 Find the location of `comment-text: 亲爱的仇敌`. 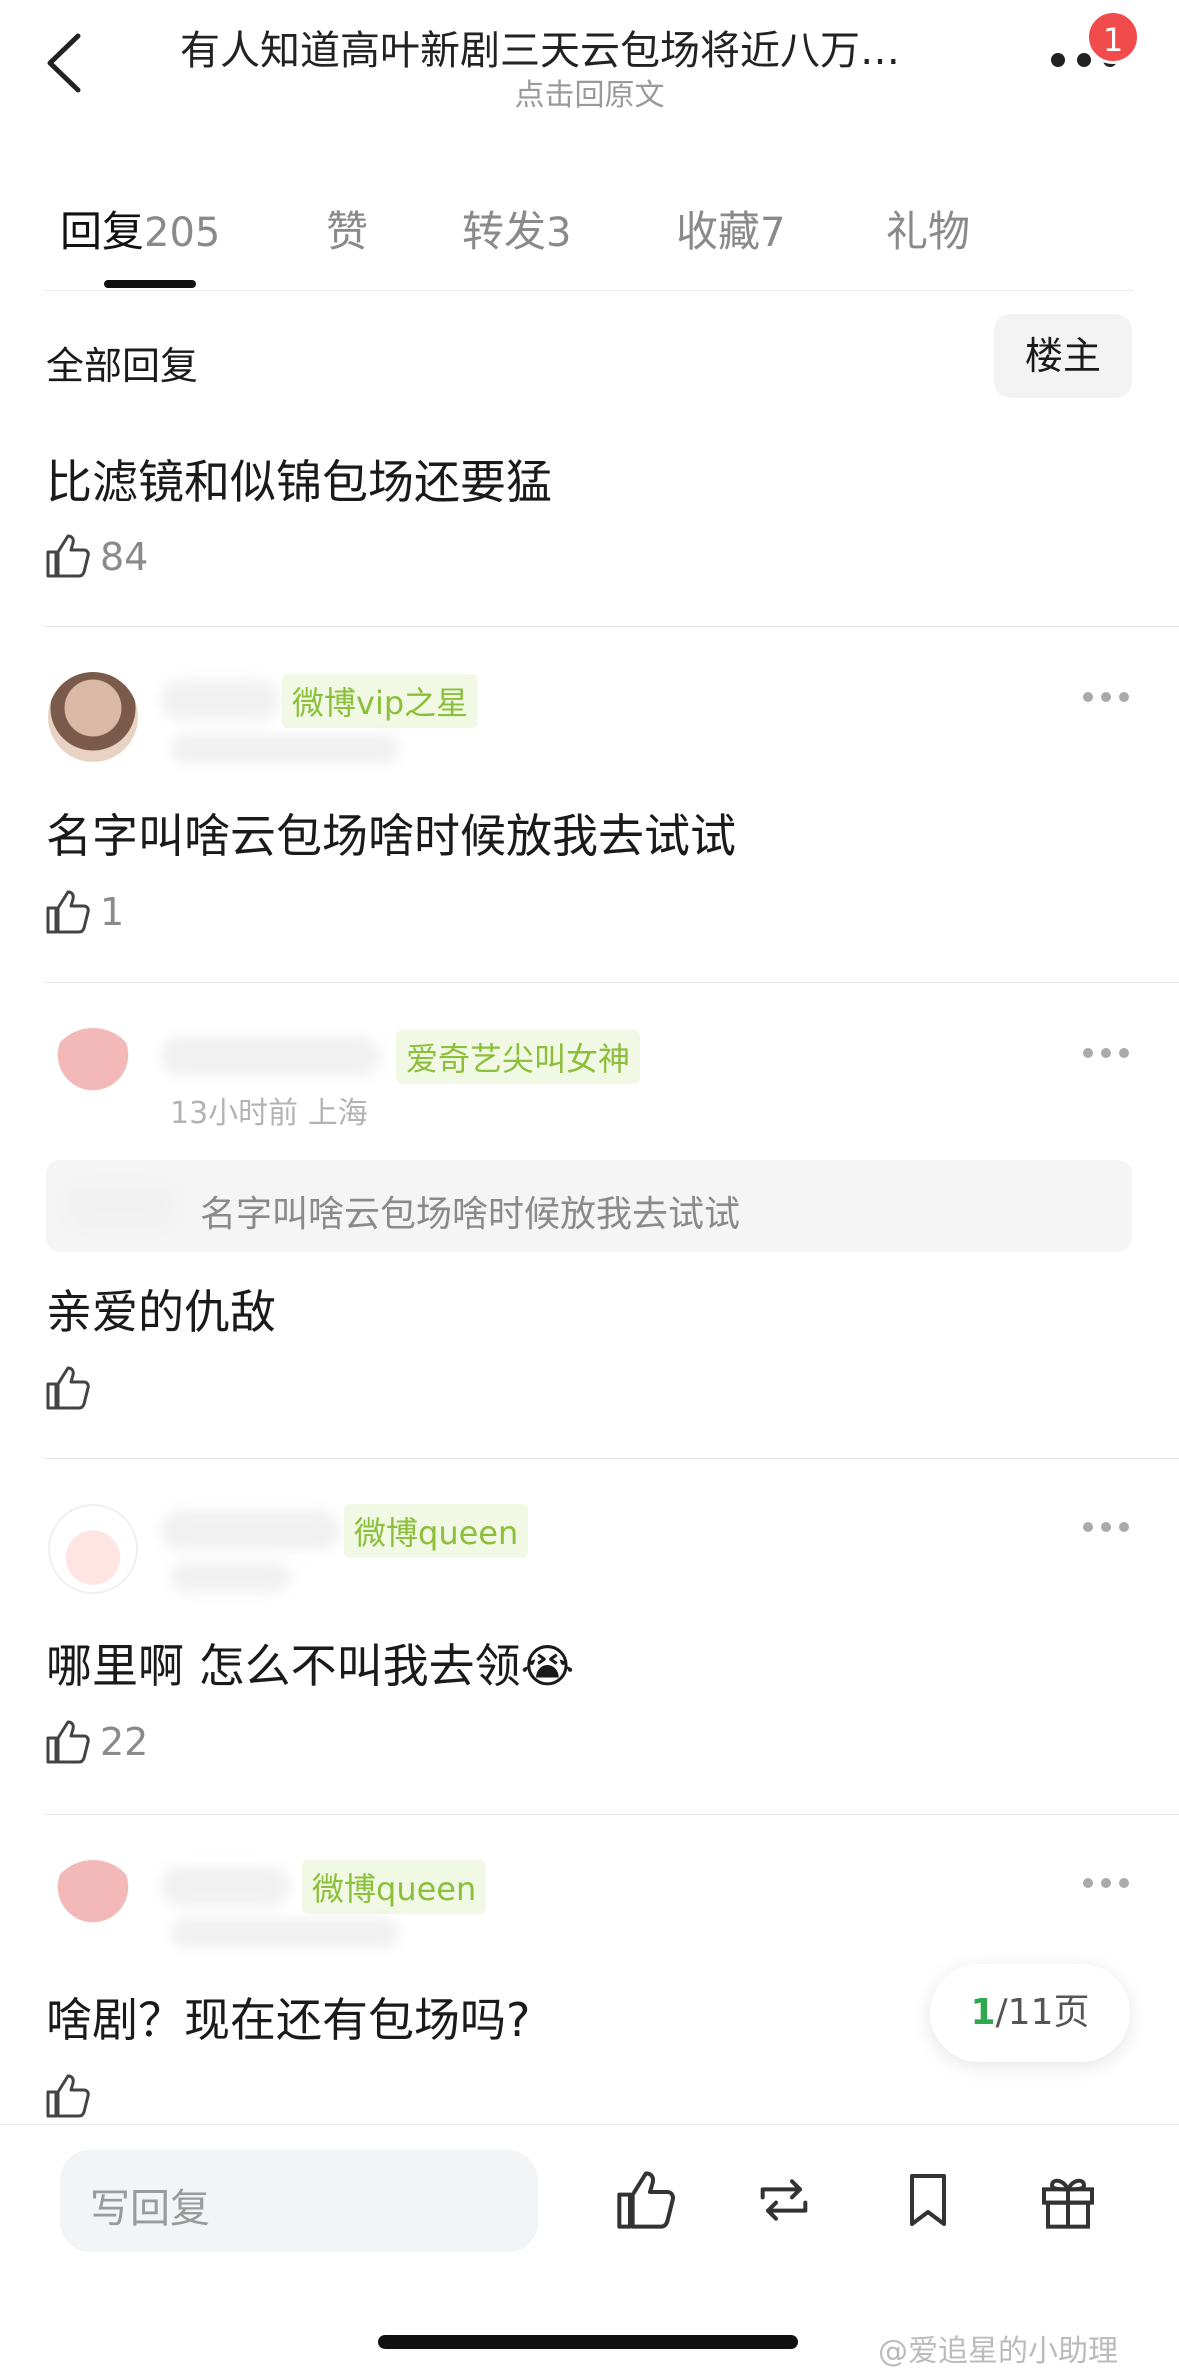

comment-text: 亲爱的仇敌 is located at coordinates (161, 1312).